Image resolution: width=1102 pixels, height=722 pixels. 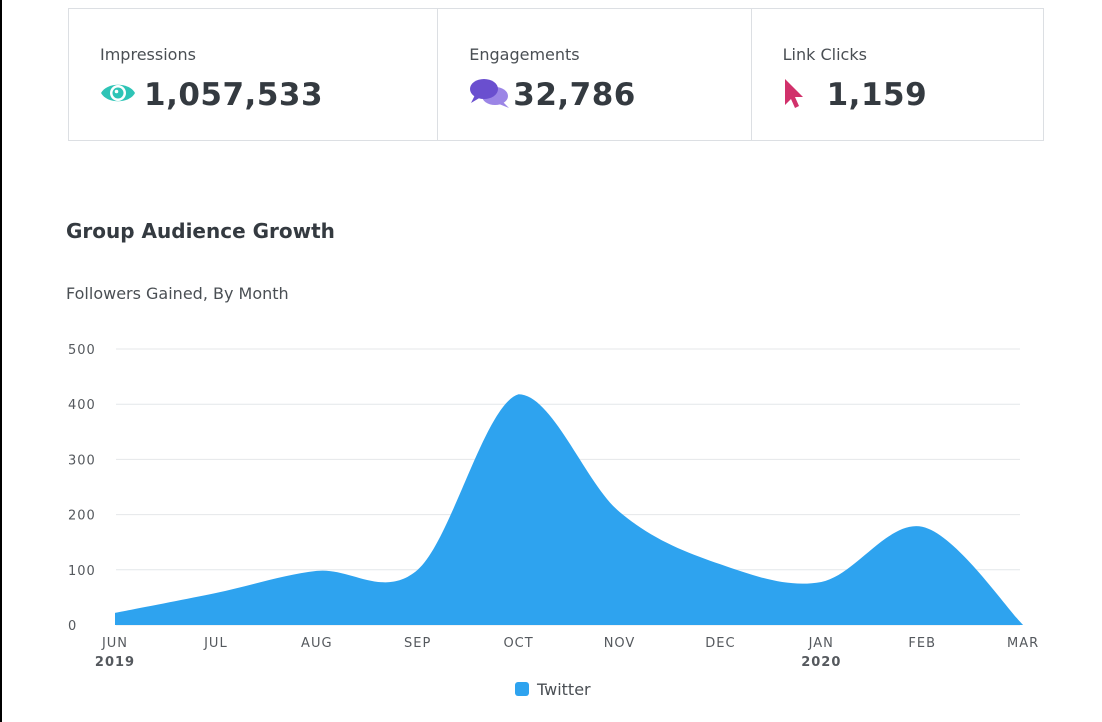 I want to click on x-year-label: 2019, so click(x=115, y=662).